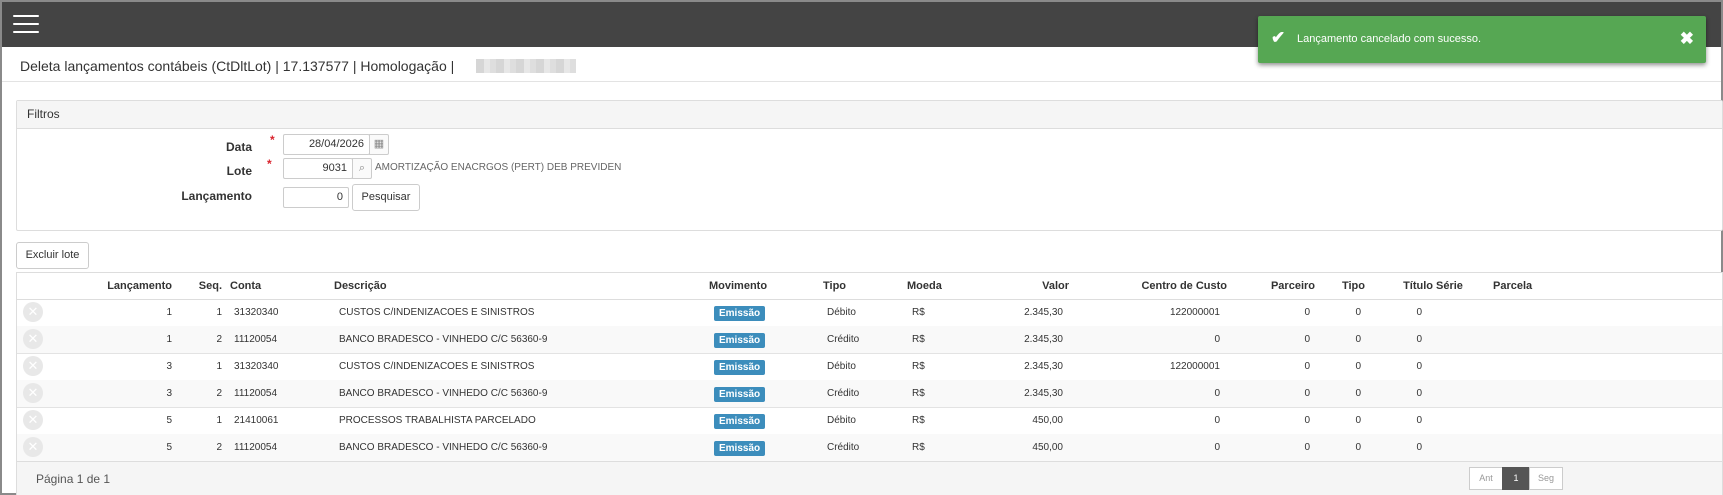 The image size is (1723, 495). What do you see at coordinates (1278, 37) in the screenshot?
I see `check-icon: ✔` at bounding box center [1278, 37].